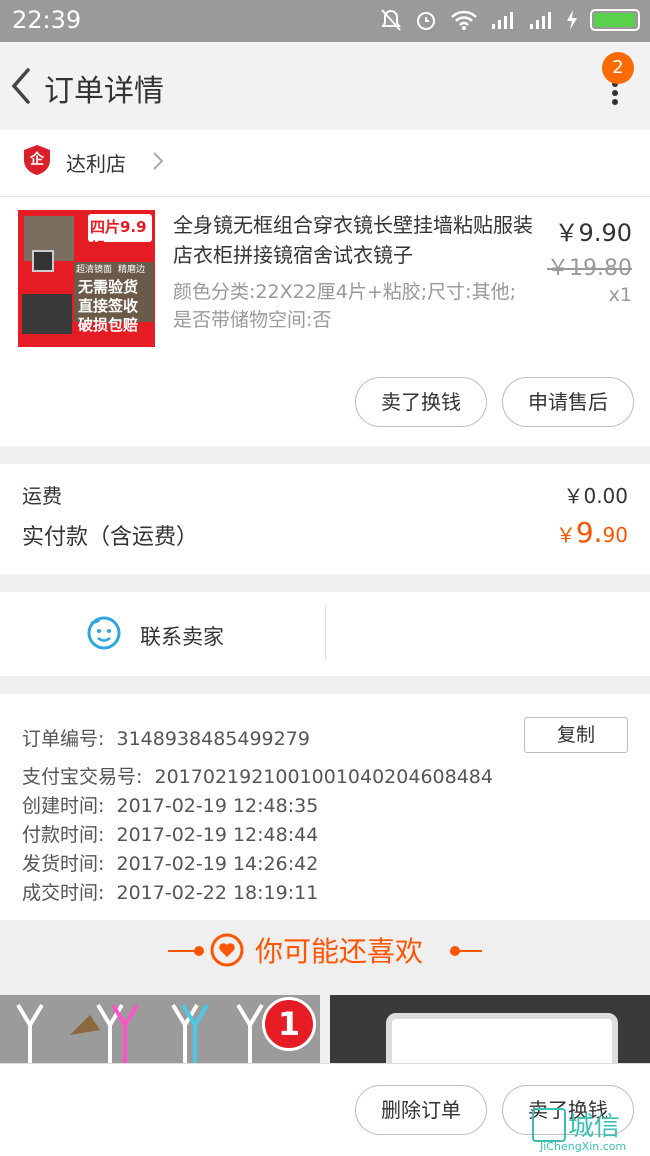 This screenshot has width=650, height=1156. Describe the element at coordinates (426, 21) in the screenshot. I see `alarm-icon` at that location.